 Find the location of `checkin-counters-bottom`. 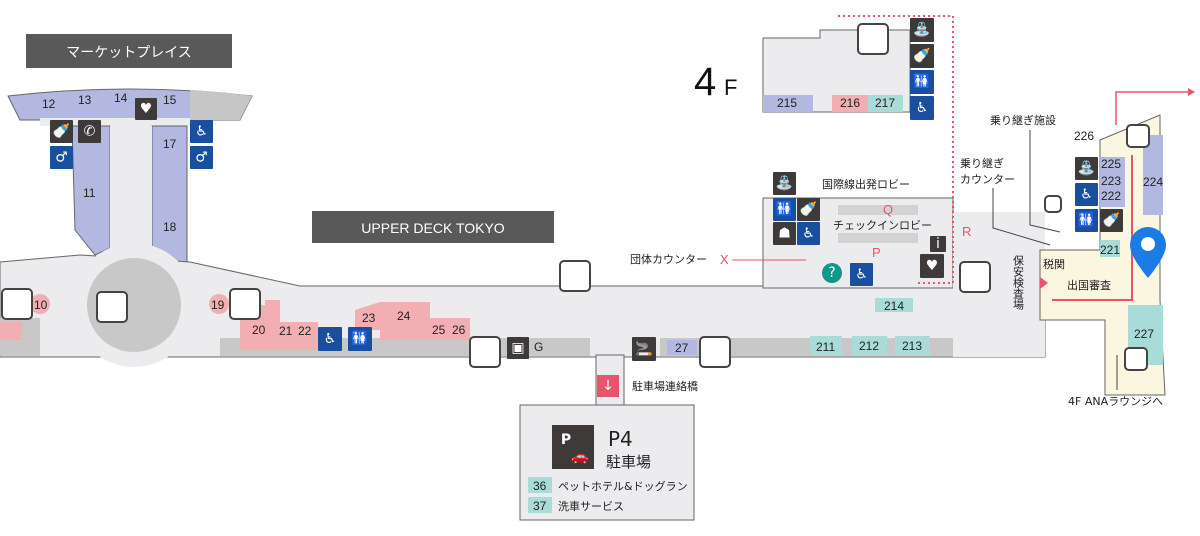

checkin-counters-bottom is located at coordinates (878, 238).